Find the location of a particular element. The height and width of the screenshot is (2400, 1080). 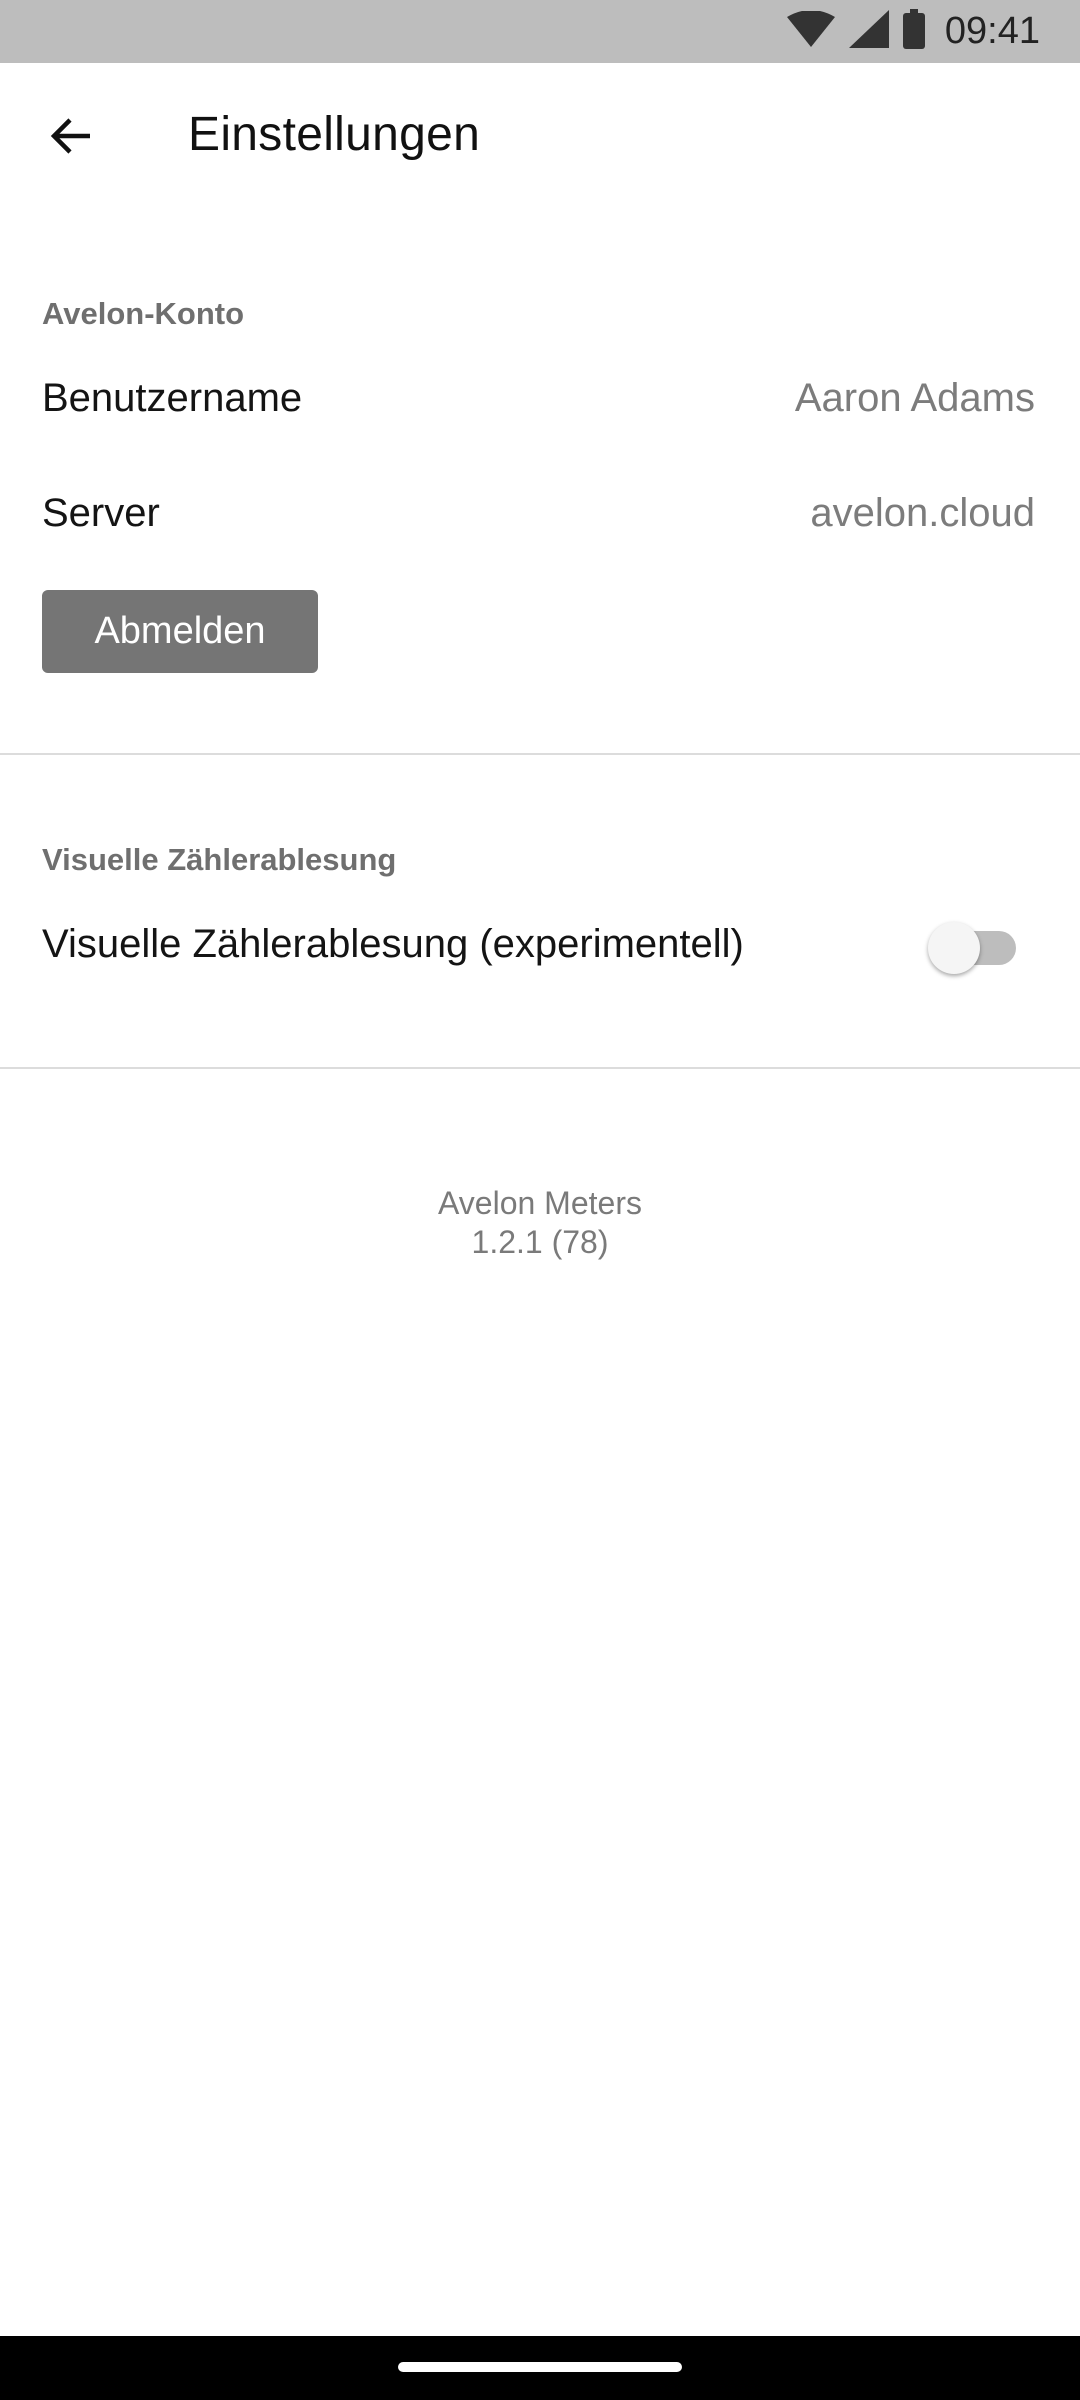

status-time: 09:41 is located at coordinates (992, 31).